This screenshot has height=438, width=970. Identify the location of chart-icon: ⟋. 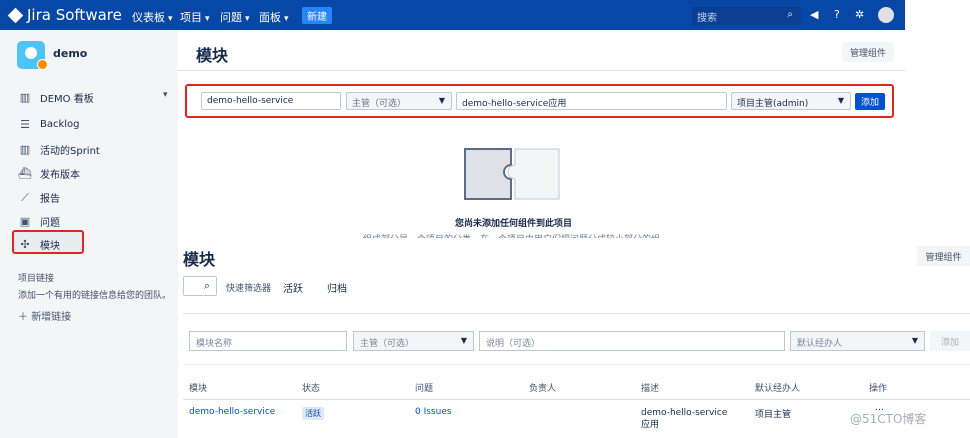
(25, 197).